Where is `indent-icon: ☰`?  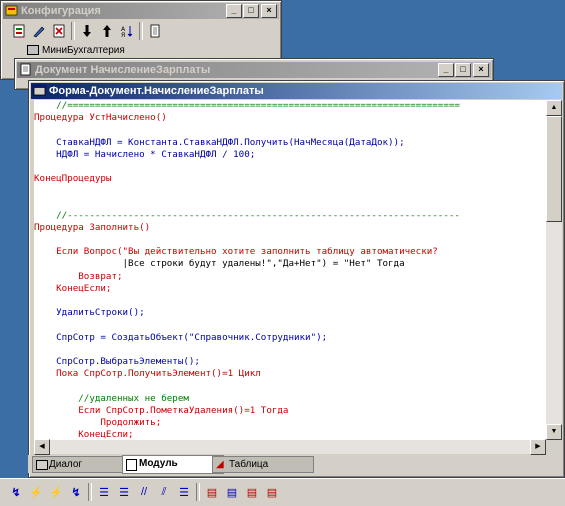
indent-icon: ☰ is located at coordinates (104, 492).